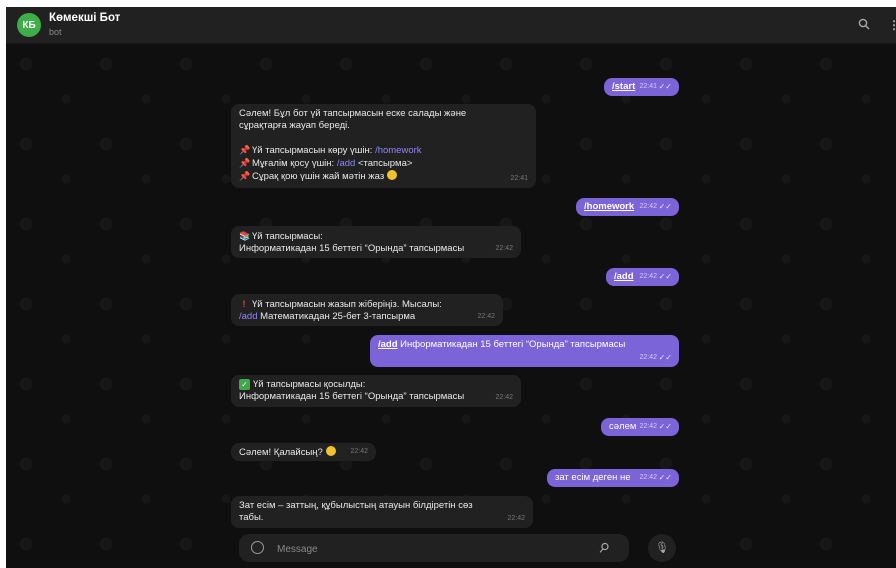 Image resolution: width=896 pixels, height=568 pixels. What do you see at coordinates (294, 125) in the screenshot?
I see `message-text: сұрақтарға жауап береді.` at bounding box center [294, 125].